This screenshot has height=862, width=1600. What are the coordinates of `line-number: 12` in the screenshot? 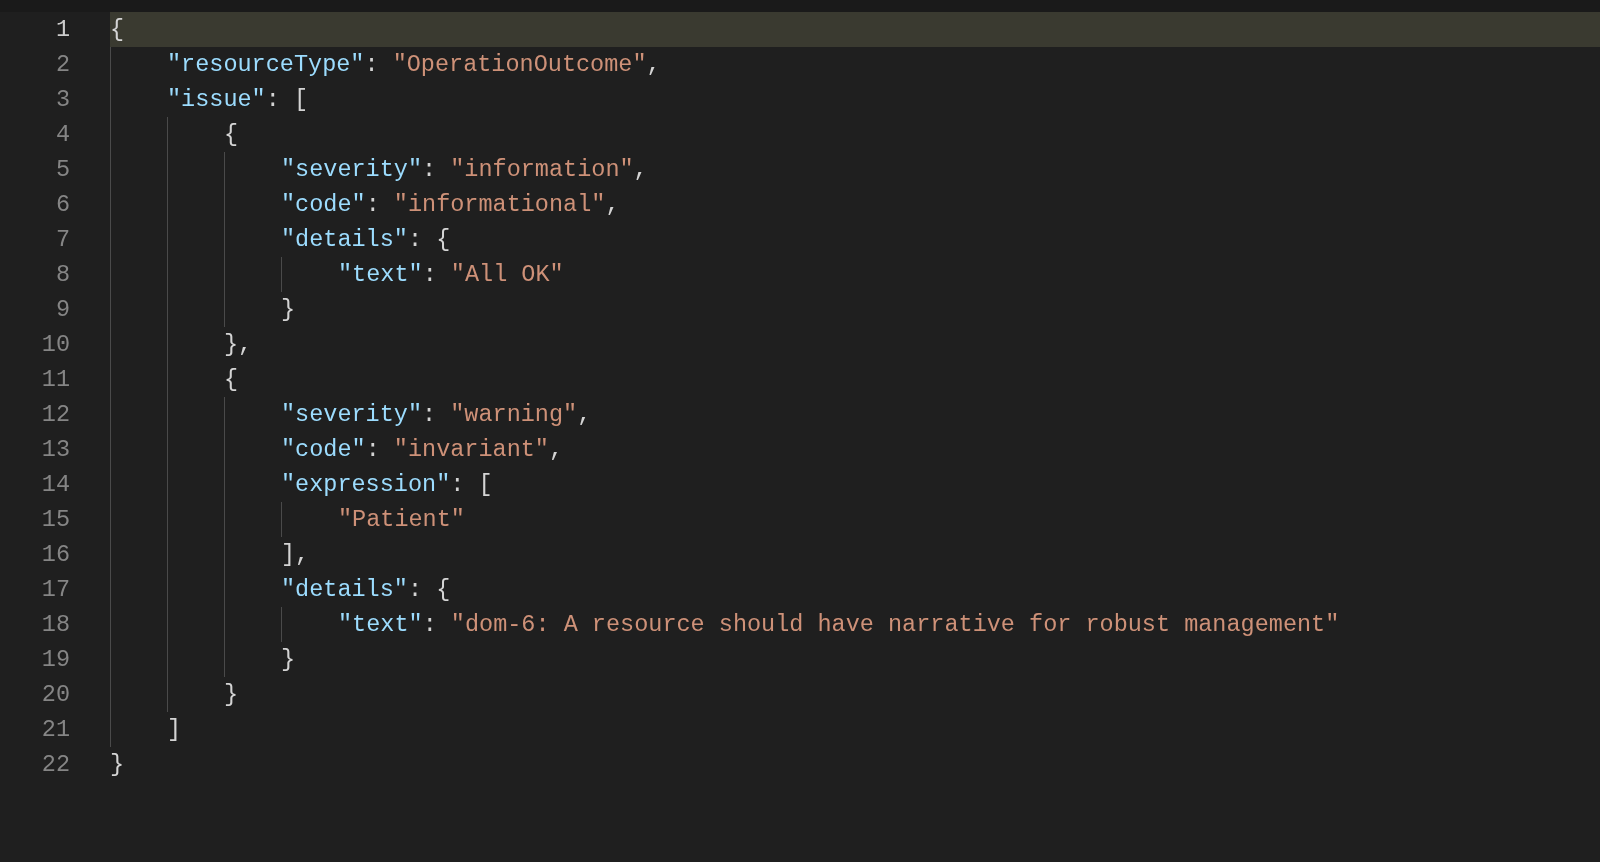 It's located at (55, 415).